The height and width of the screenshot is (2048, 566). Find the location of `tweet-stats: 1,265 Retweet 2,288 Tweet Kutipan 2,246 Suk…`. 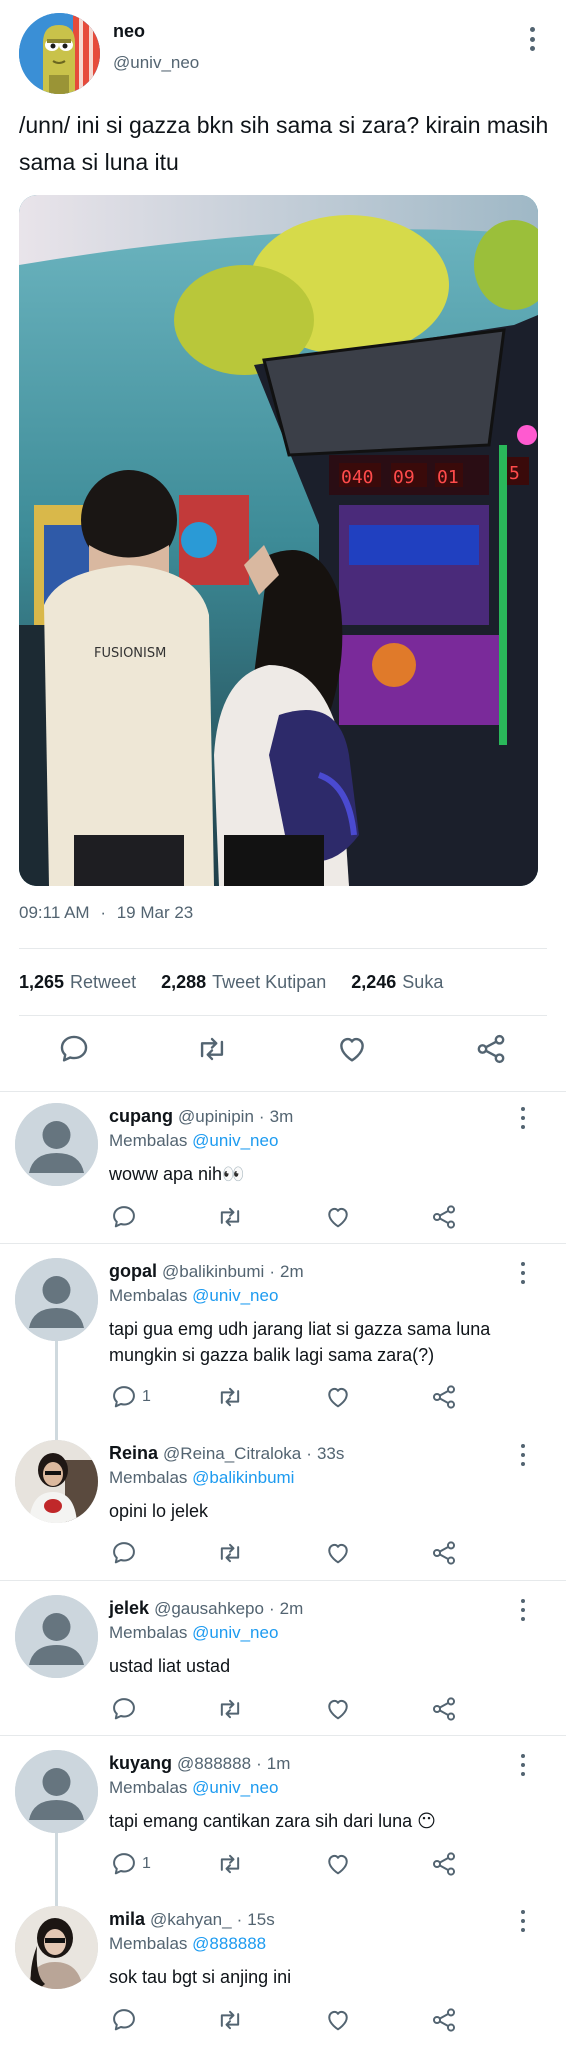

tweet-stats: 1,265 Retweet 2,288 Tweet Kutipan 2,246 Suk… is located at coordinates (241, 982).